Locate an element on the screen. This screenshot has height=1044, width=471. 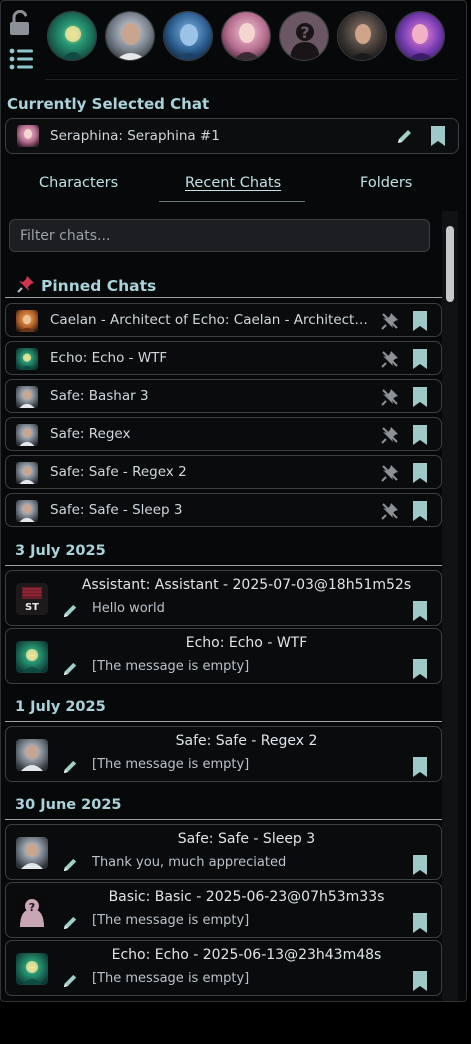
character-avatar-blue is located at coordinates (188, 36).